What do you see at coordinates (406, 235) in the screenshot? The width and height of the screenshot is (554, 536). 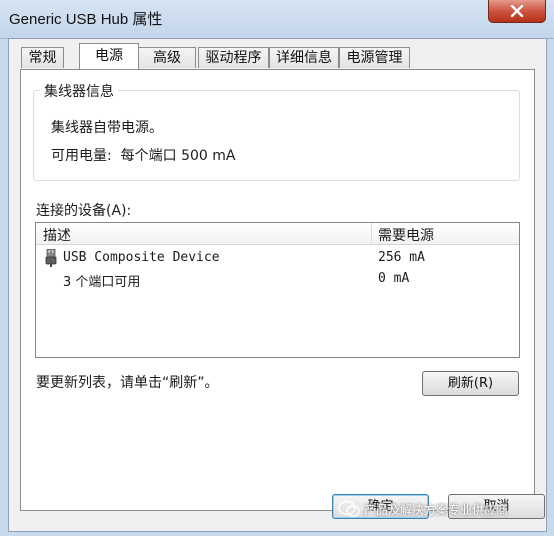 I see `column-header-power-required: 需要电源` at bounding box center [406, 235].